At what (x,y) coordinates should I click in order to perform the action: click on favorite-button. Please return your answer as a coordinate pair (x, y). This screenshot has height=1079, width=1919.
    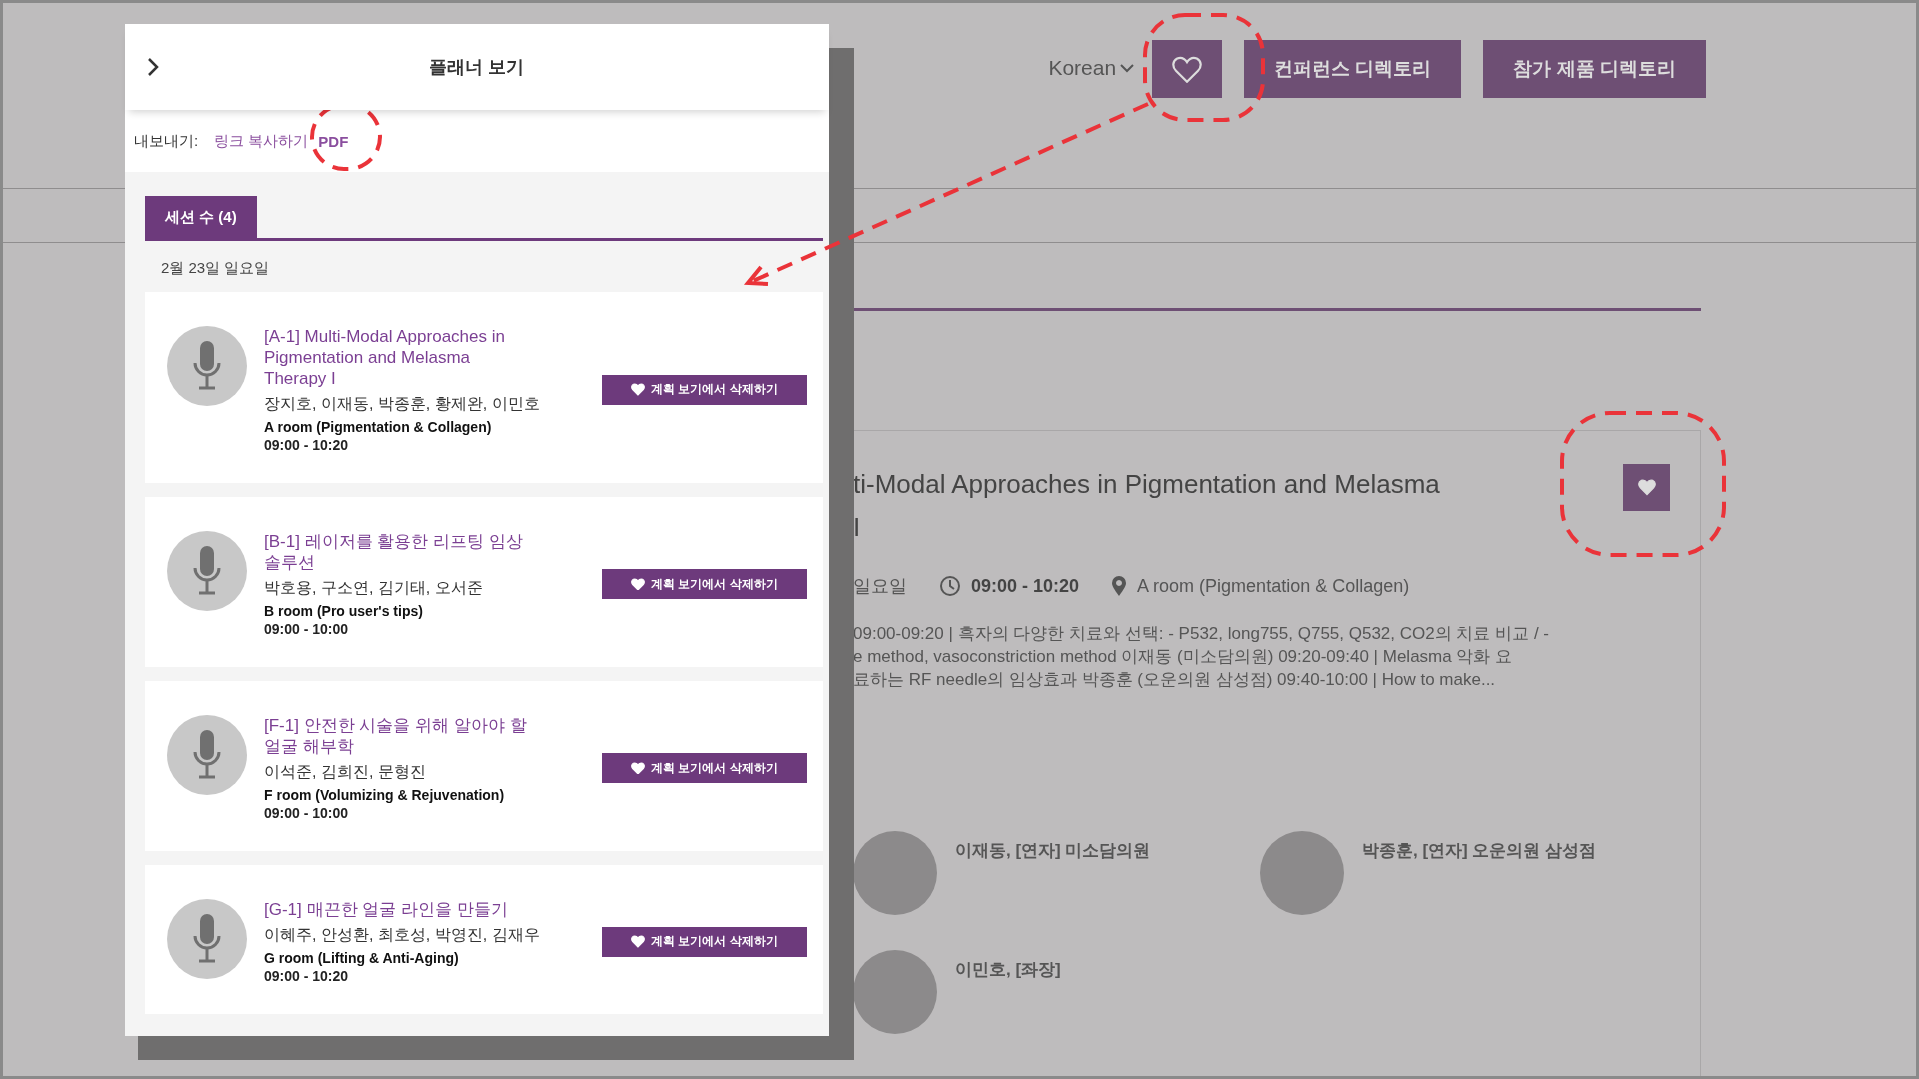
    Looking at the image, I should click on (1646, 487).